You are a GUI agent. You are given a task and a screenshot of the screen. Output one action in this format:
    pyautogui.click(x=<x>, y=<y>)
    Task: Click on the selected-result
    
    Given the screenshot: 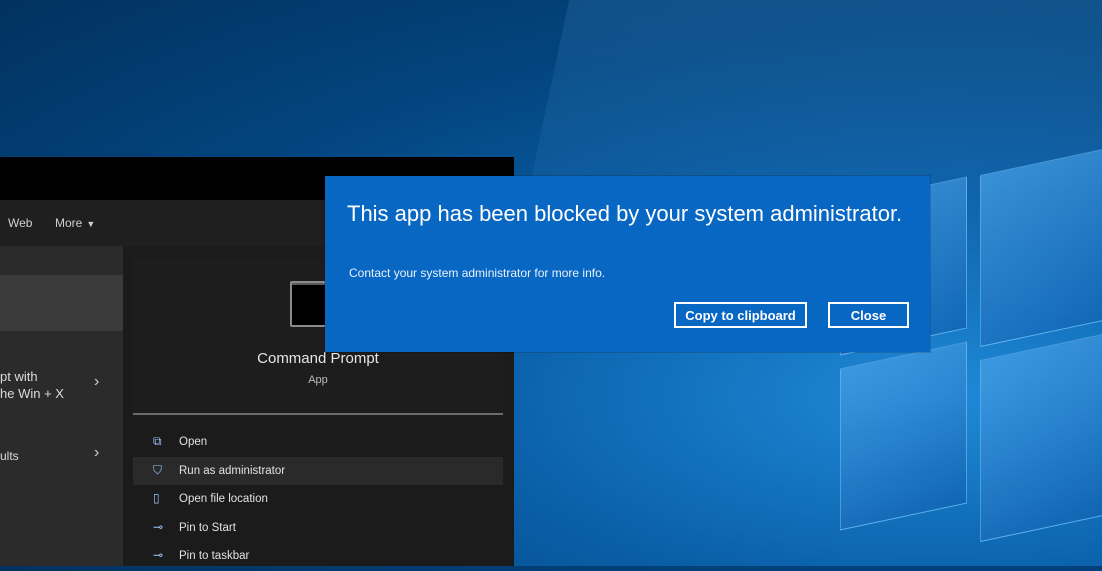 What is the action you would take?
    pyautogui.click(x=61, y=303)
    